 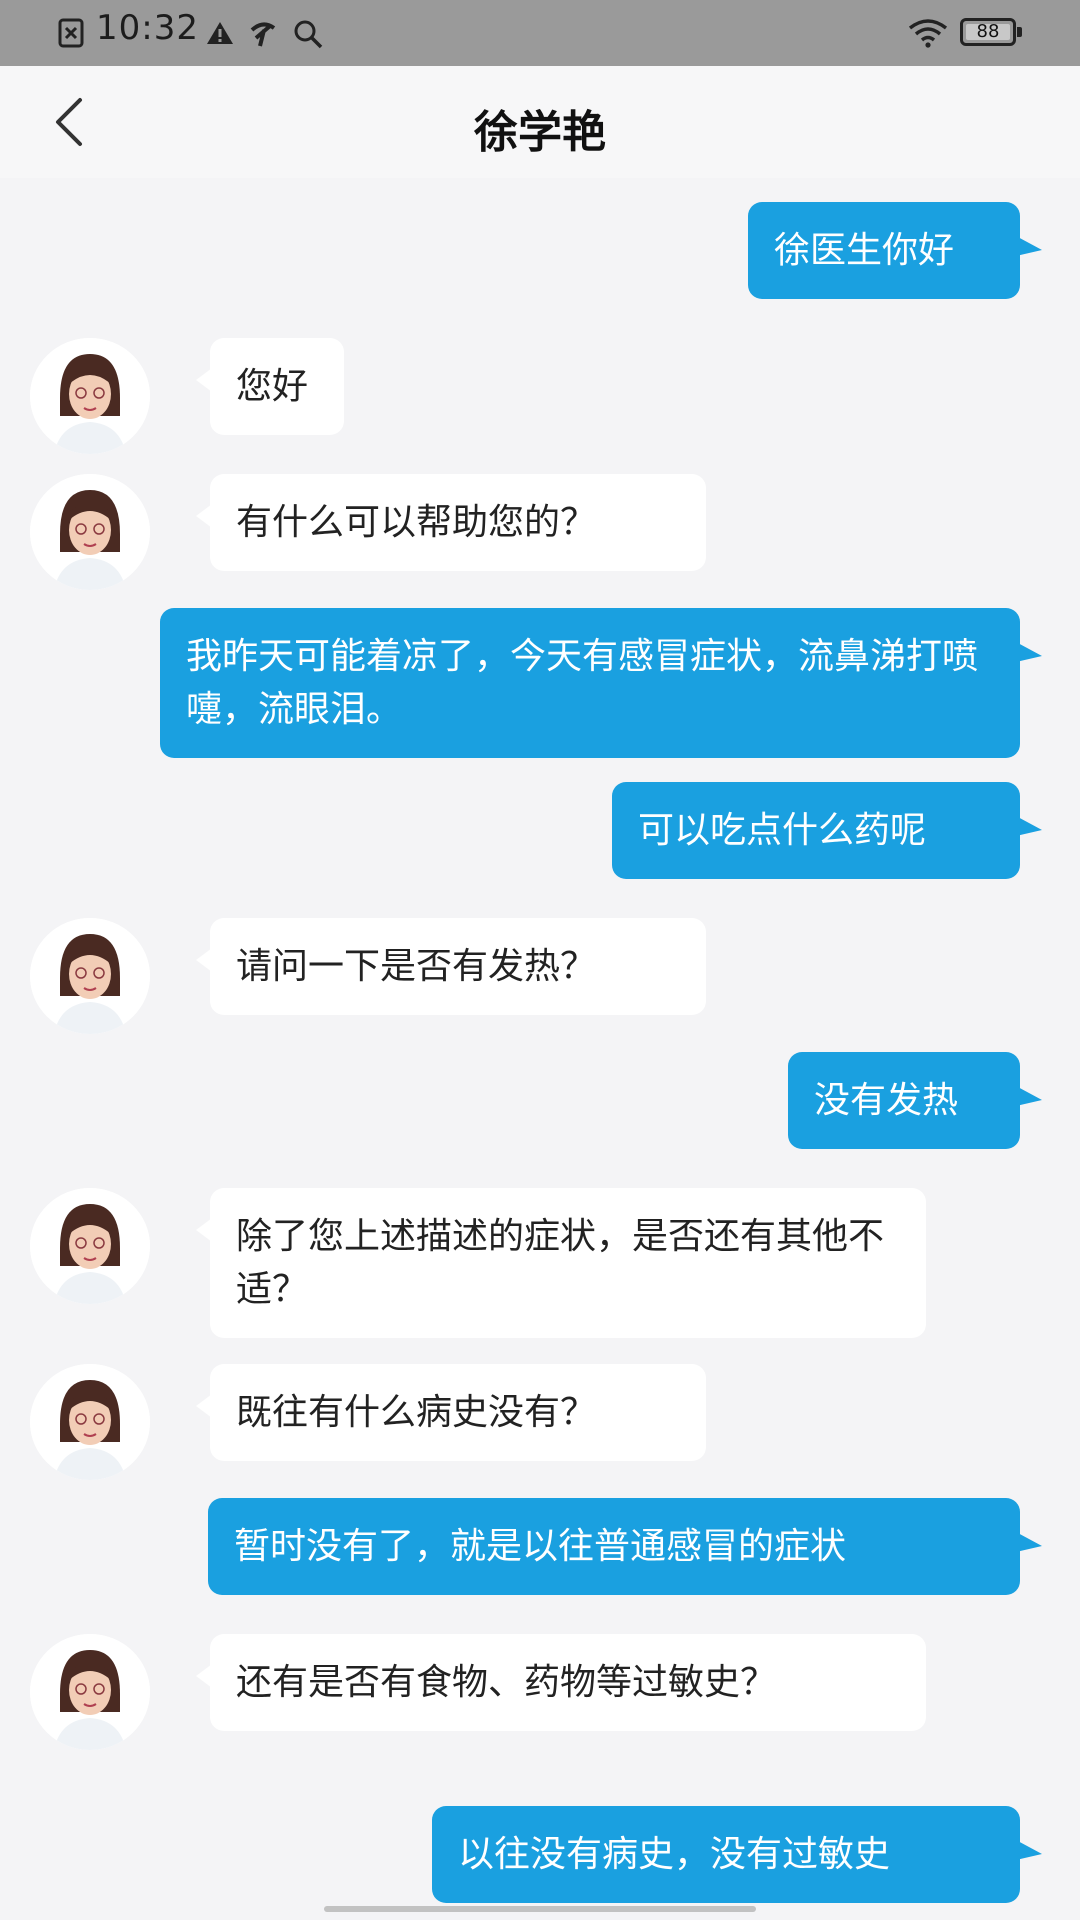 I want to click on wifi-icon, so click(x=928, y=33).